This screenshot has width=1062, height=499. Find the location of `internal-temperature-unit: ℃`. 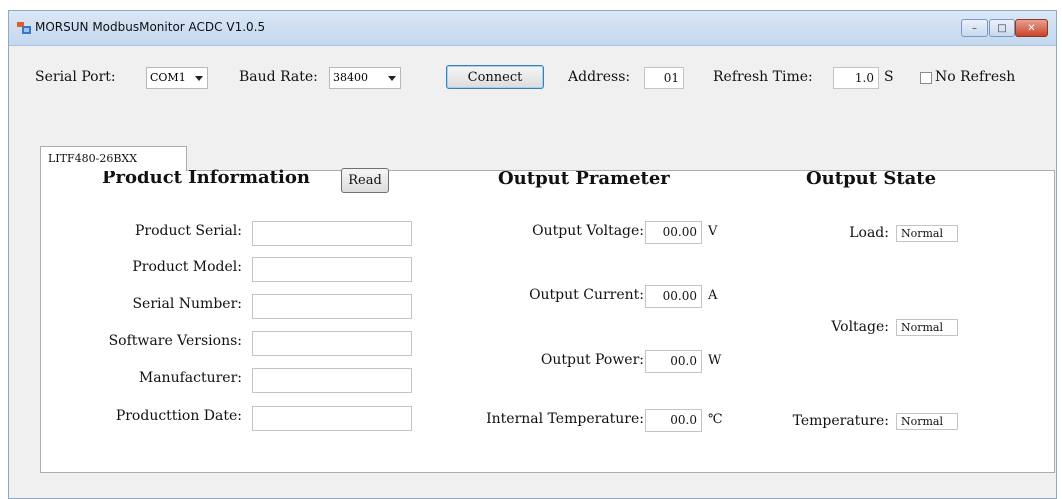

internal-temperature-unit: ℃ is located at coordinates (715, 419).